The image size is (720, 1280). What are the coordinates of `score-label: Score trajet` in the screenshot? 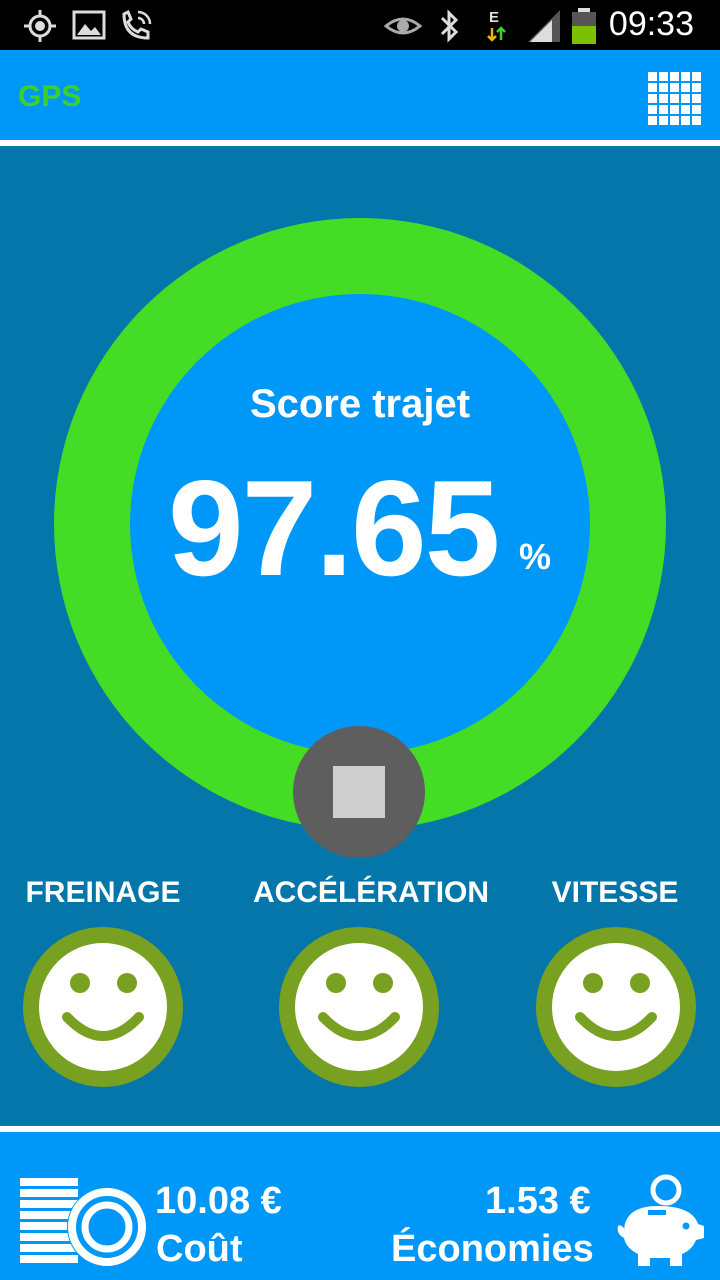 It's located at (360, 404).